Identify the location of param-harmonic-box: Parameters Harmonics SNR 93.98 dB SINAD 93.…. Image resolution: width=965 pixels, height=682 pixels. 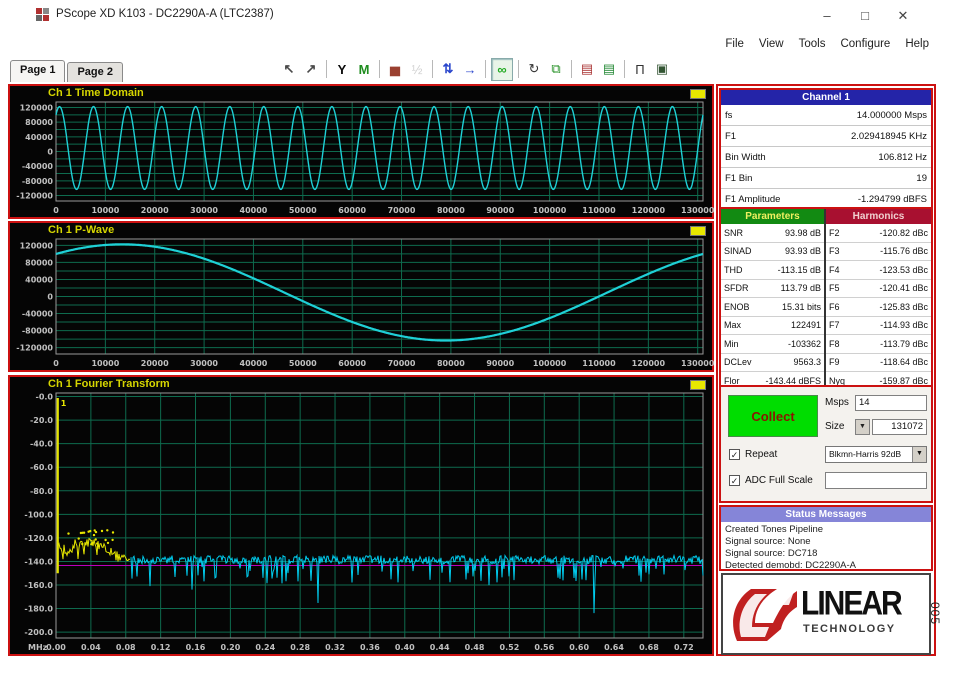
(826, 300).